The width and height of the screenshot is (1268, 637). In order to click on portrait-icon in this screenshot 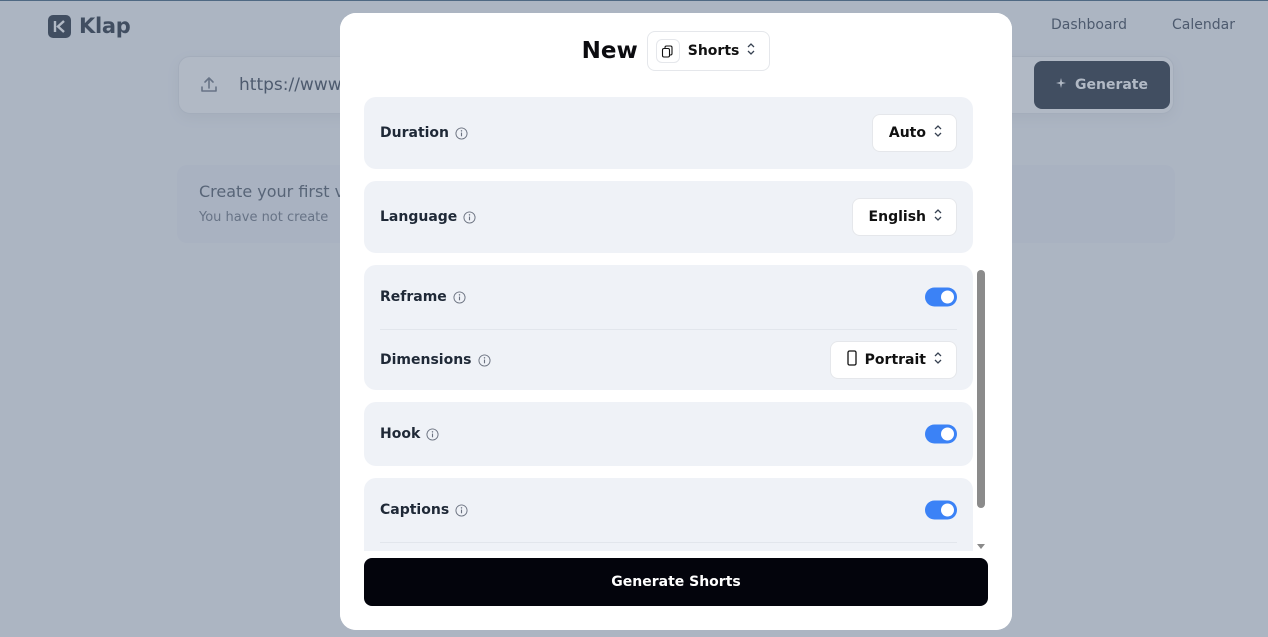, I will do `click(852, 360)`.